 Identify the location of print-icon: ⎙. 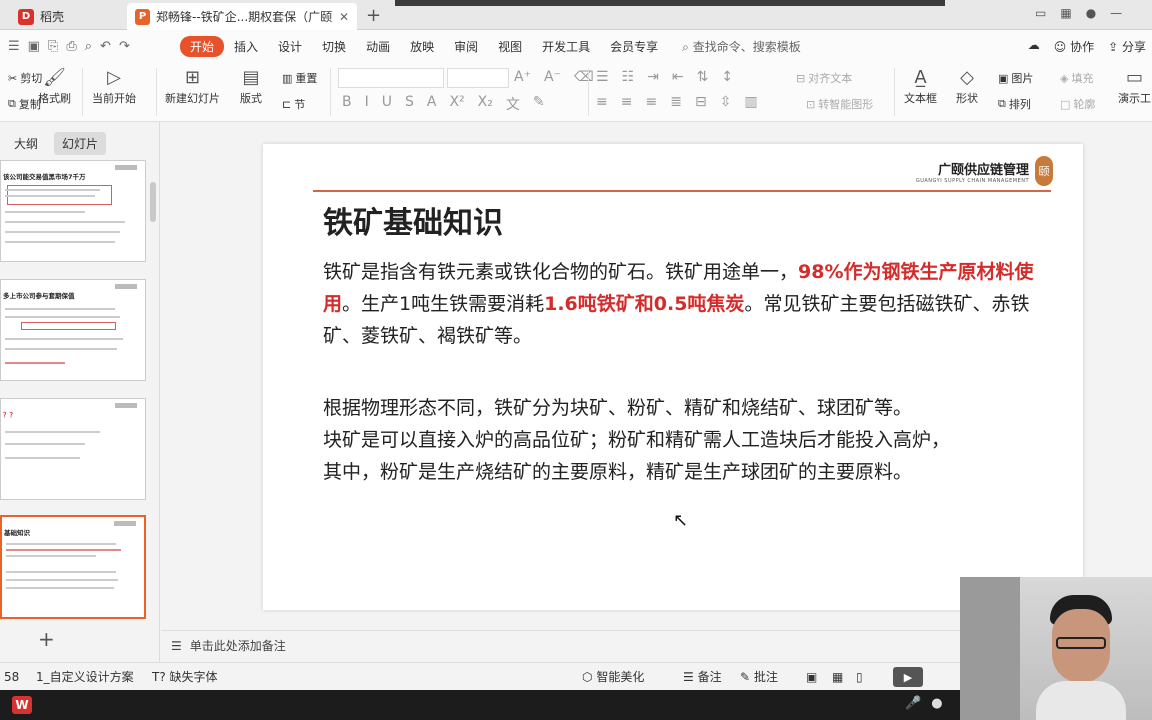
(71, 46).